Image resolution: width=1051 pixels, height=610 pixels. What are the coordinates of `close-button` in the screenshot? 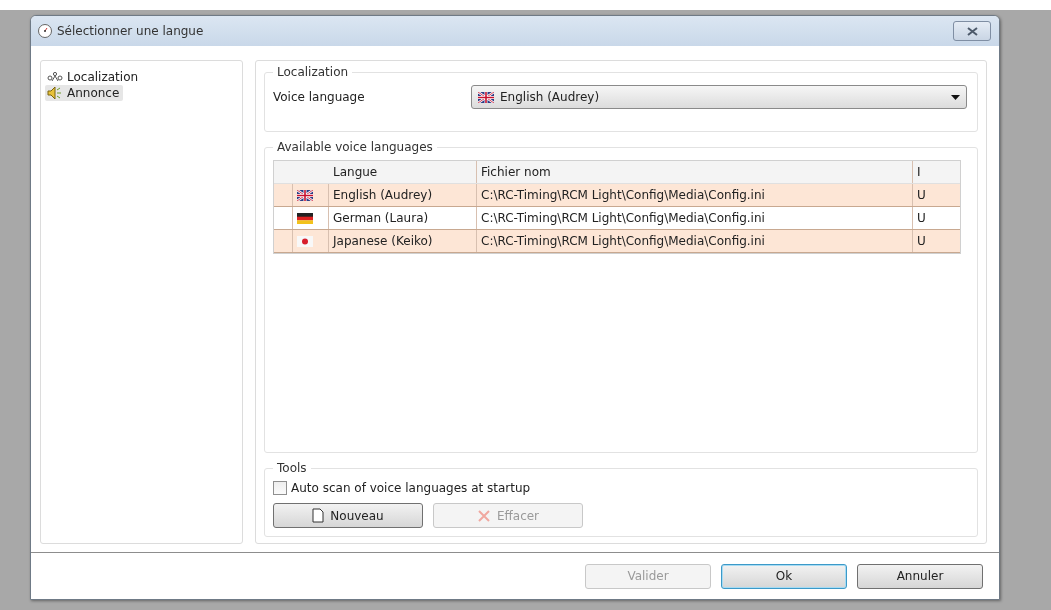 It's located at (972, 31).